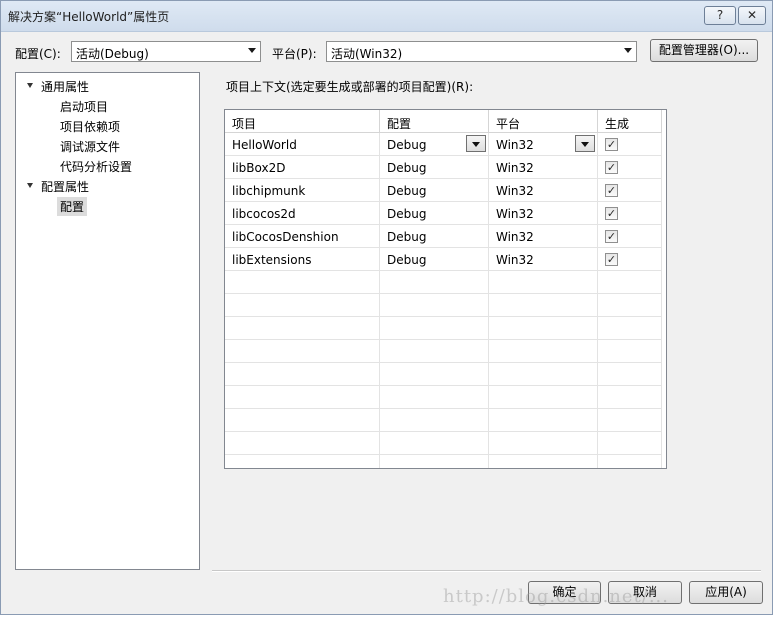  Describe the element at coordinates (90, 126) in the screenshot. I see `tree-item-dependencies: 项目依赖项` at that location.